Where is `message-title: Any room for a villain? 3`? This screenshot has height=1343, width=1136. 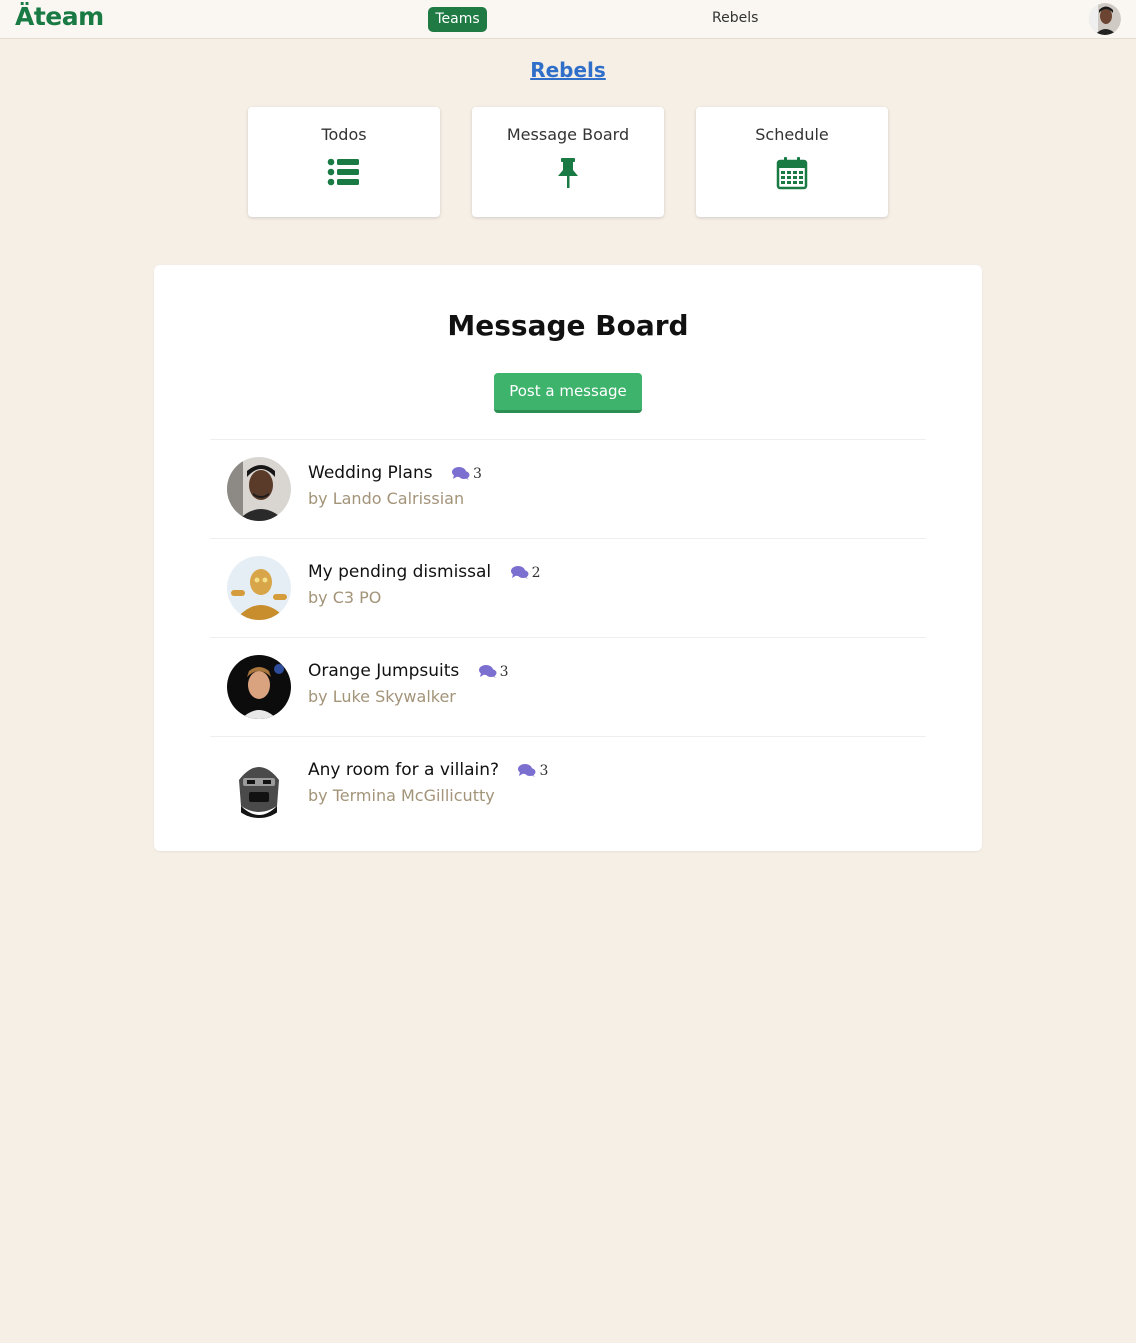
message-title: Any room for a villain? 3 is located at coordinates (428, 770).